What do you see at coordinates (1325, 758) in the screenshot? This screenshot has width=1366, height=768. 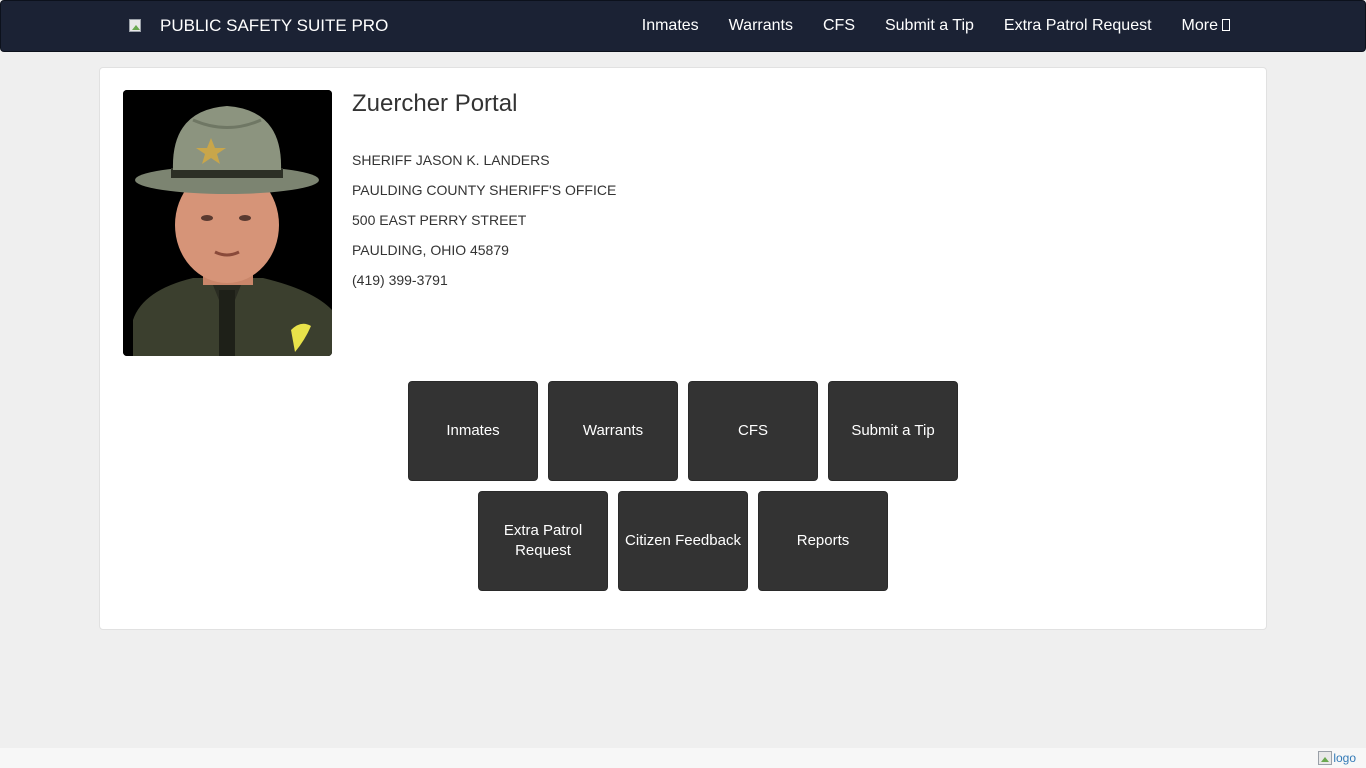 I see `broken-image-icon` at bounding box center [1325, 758].